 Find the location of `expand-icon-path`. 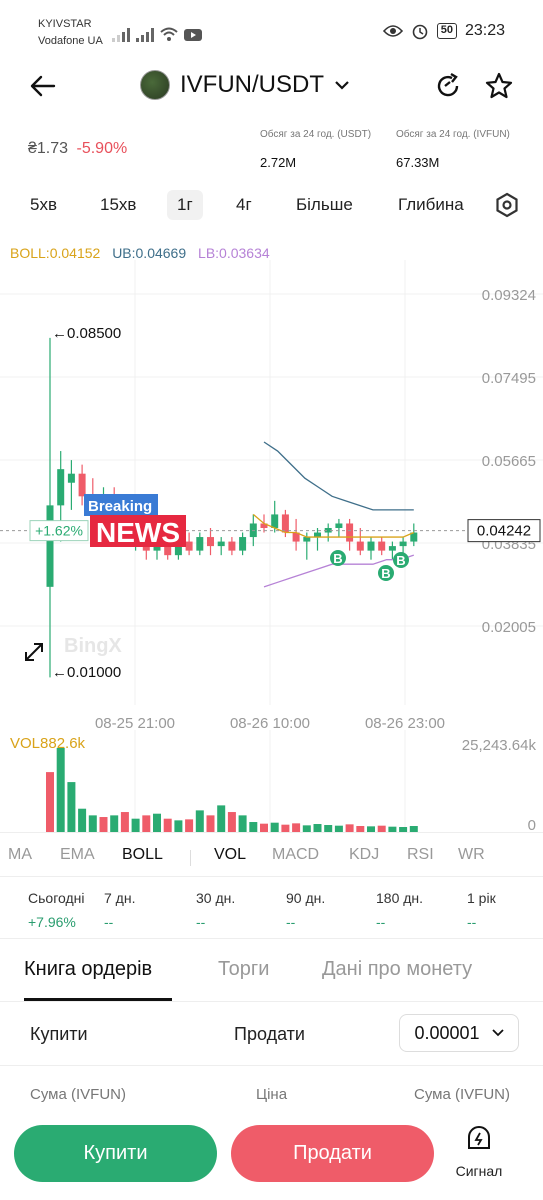

expand-icon-path is located at coordinates (34, 652).